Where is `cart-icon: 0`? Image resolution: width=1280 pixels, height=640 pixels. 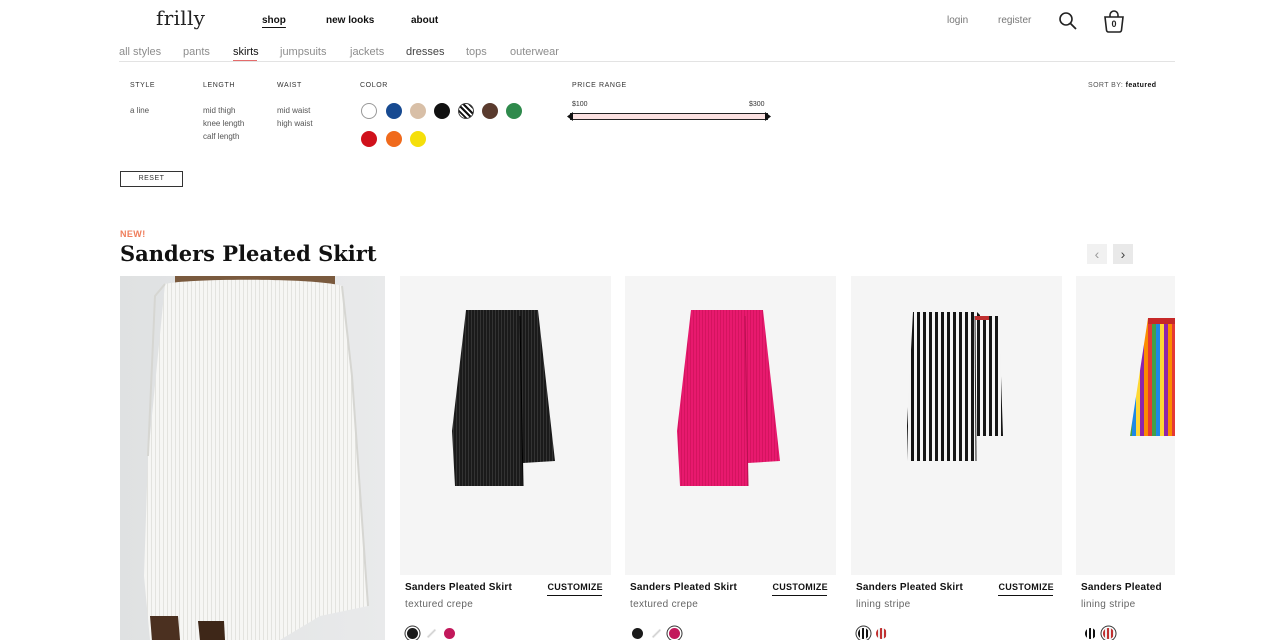 cart-icon: 0 is located at coordinates (1114, 21).